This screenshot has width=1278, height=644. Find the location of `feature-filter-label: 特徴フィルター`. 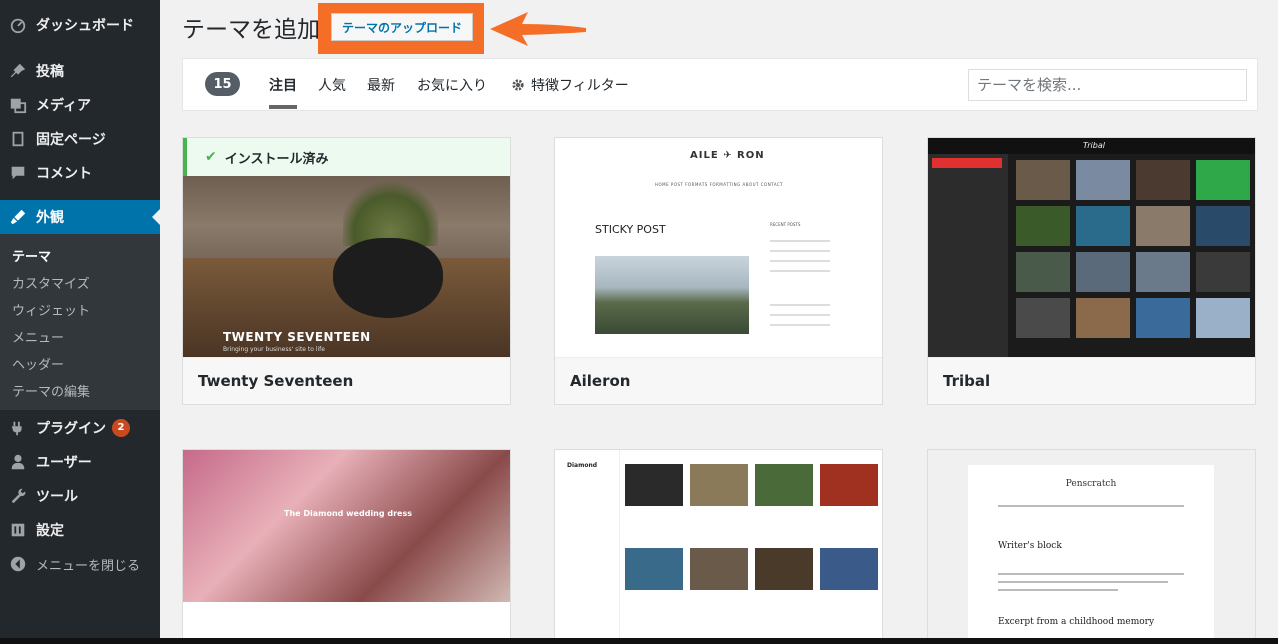

feature-filter-label: 特徴フィルター is located at coordinates (580, 86).